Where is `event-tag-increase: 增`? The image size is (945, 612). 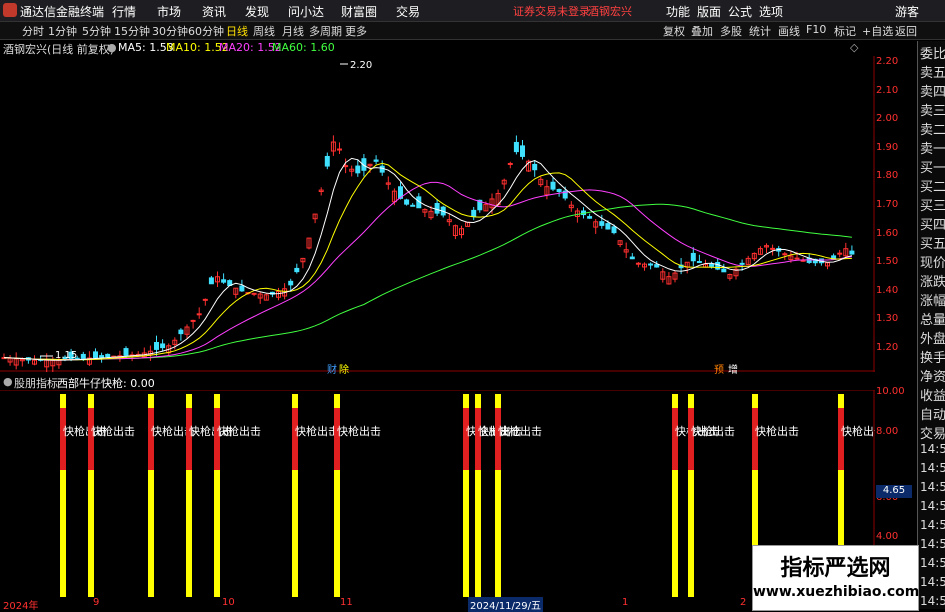 event-tag-increase: 增 is located at coordinates (733, 368).